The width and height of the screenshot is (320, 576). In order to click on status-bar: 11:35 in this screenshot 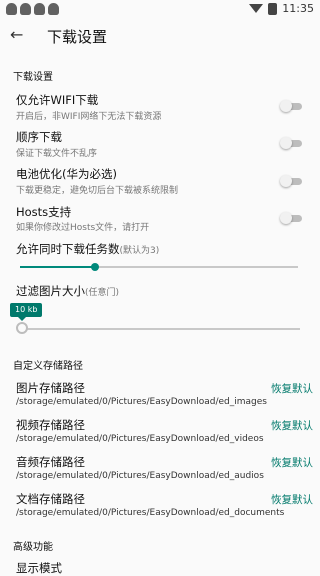, I will do `click(160, 9)`.